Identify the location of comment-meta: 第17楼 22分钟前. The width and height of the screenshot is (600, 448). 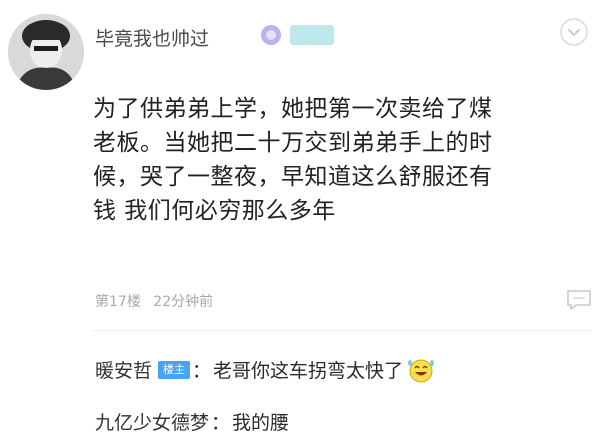
(154, 301).